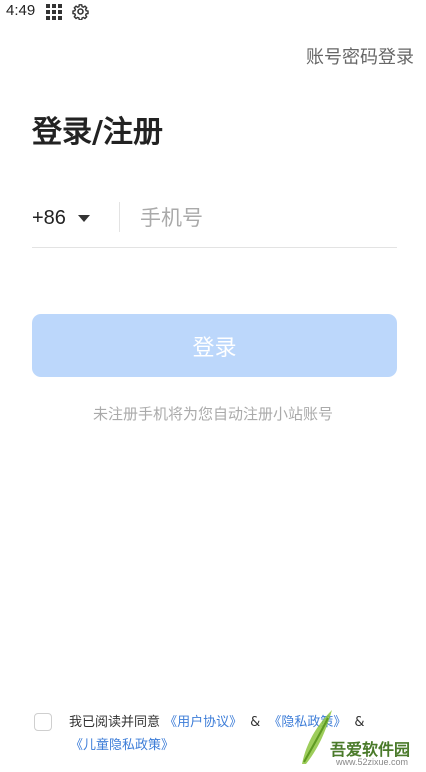 The image size is (426, 772). Describe the element at coordinates (214, 345) in the screenshot. I see `login-button: 登录` at that location.